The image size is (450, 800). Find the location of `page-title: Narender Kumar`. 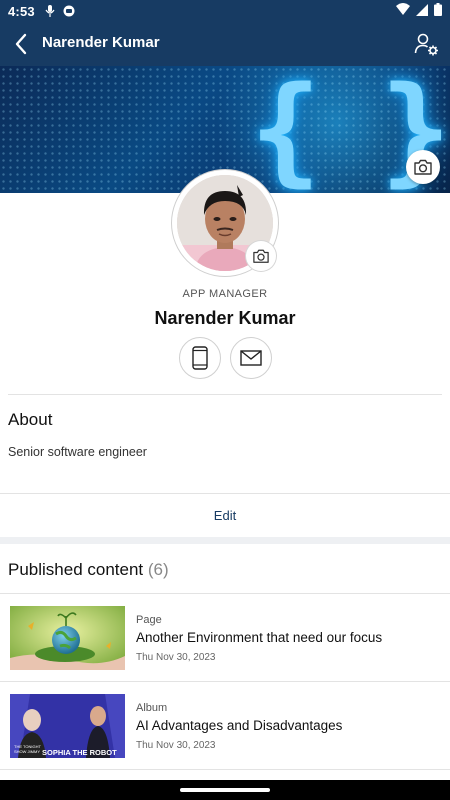

page-title: Narender Kumar is located at coordinates (101, 42).